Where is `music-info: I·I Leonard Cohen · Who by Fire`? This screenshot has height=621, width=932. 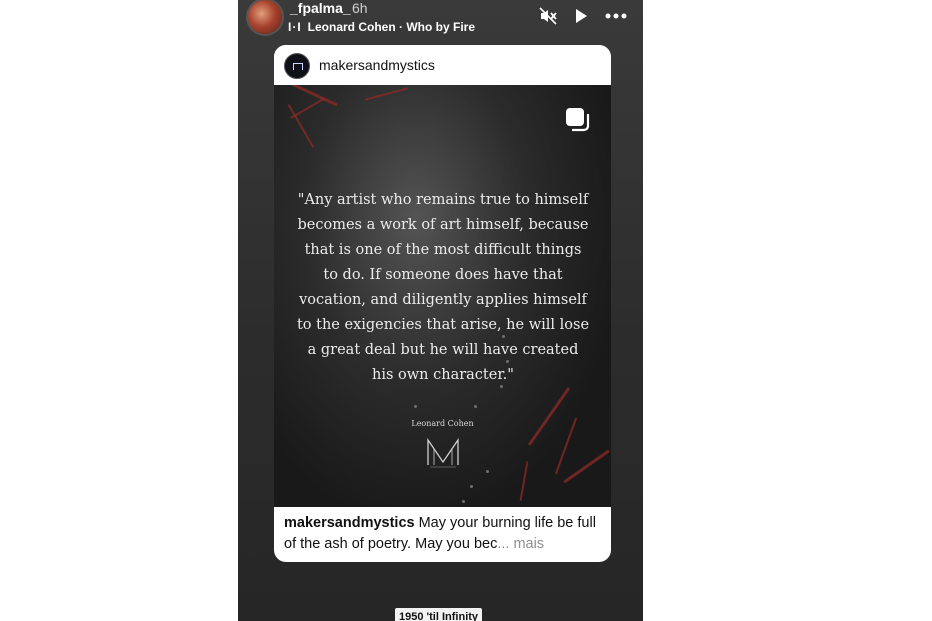 music-info: I·I Leonard Cohen · Who by Fire is located at coordinates (381, 27).